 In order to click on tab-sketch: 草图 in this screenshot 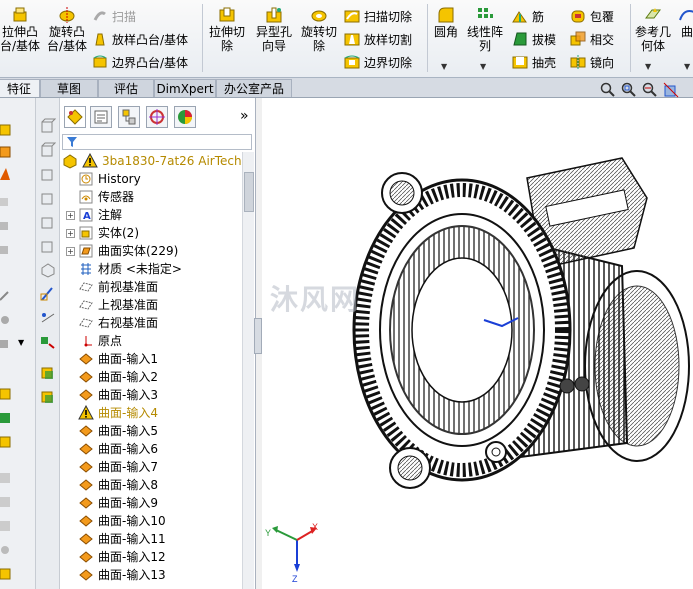, I will do `click(69, 88)`.